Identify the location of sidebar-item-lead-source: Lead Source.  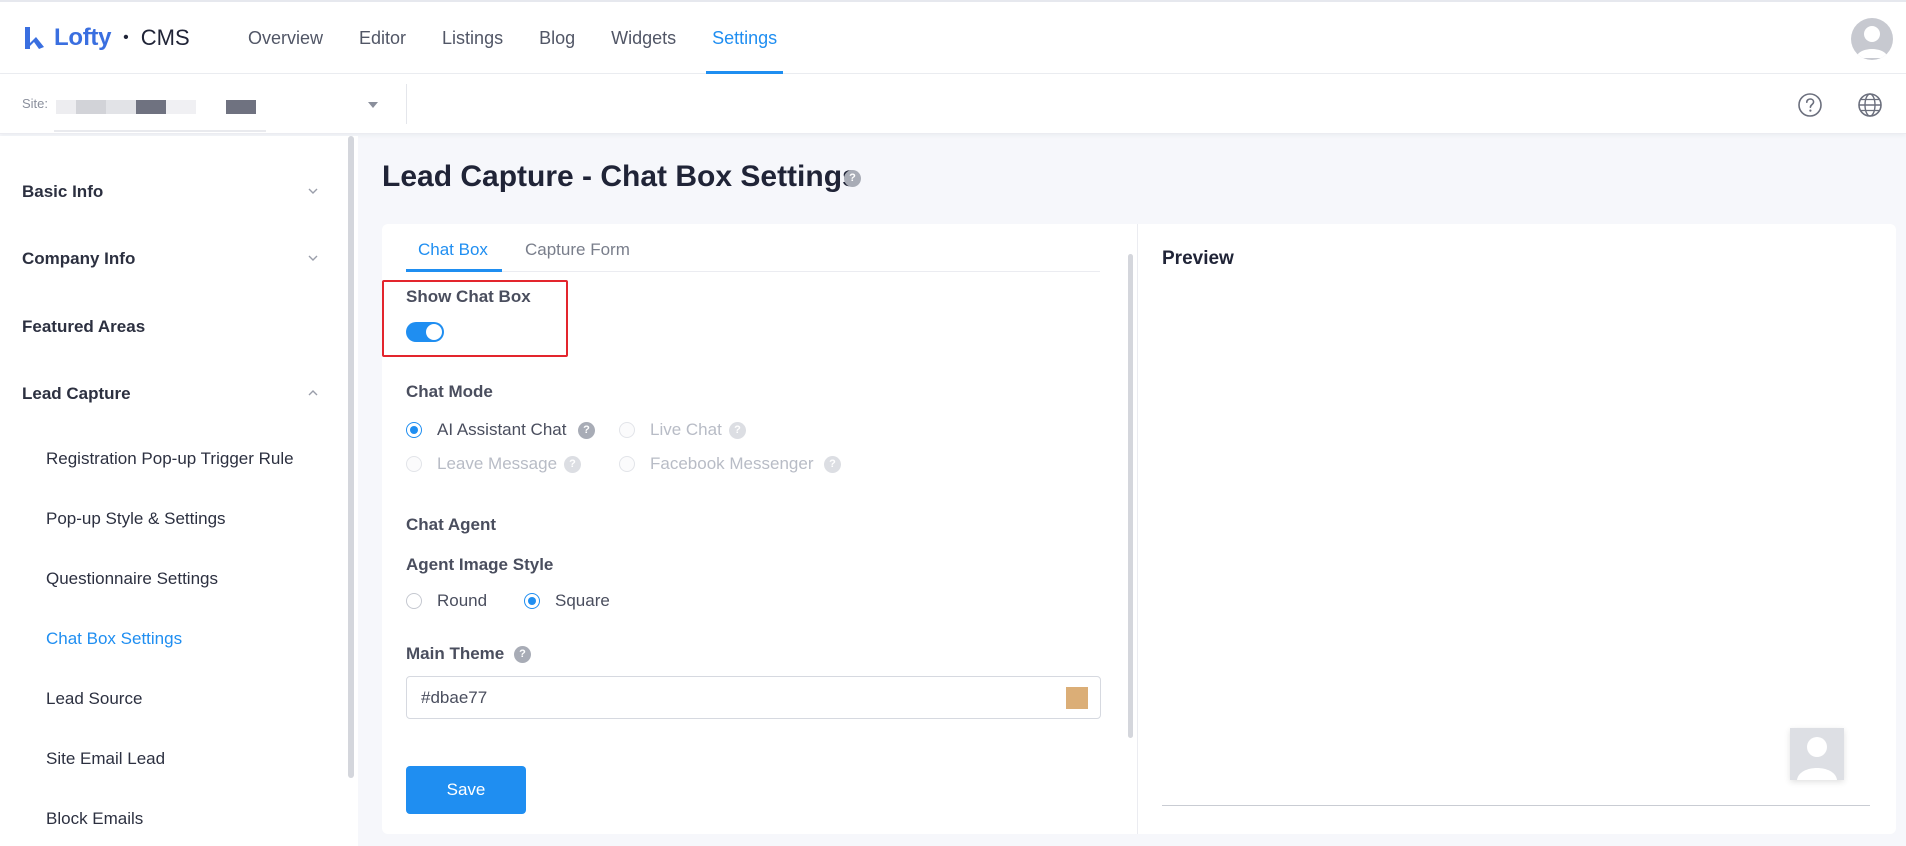
(94, 699).